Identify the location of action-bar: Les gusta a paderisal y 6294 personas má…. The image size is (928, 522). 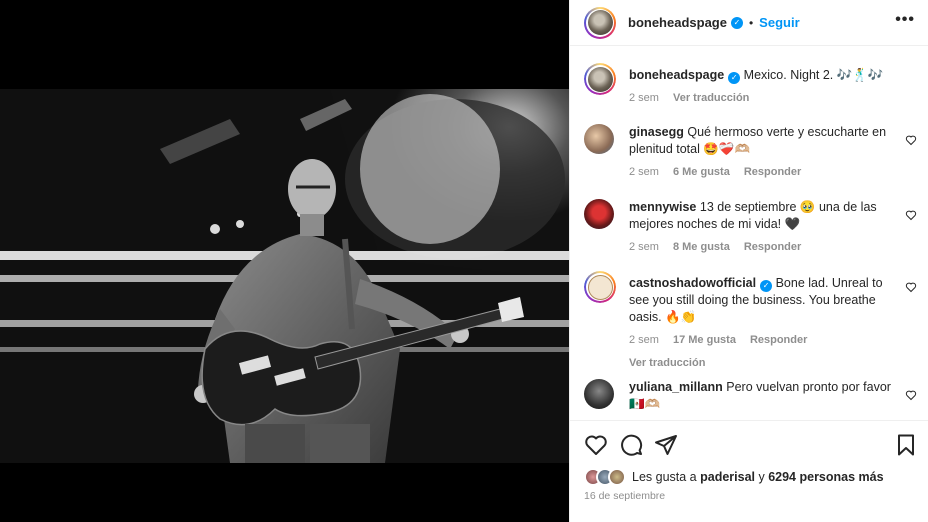
(749, 471).